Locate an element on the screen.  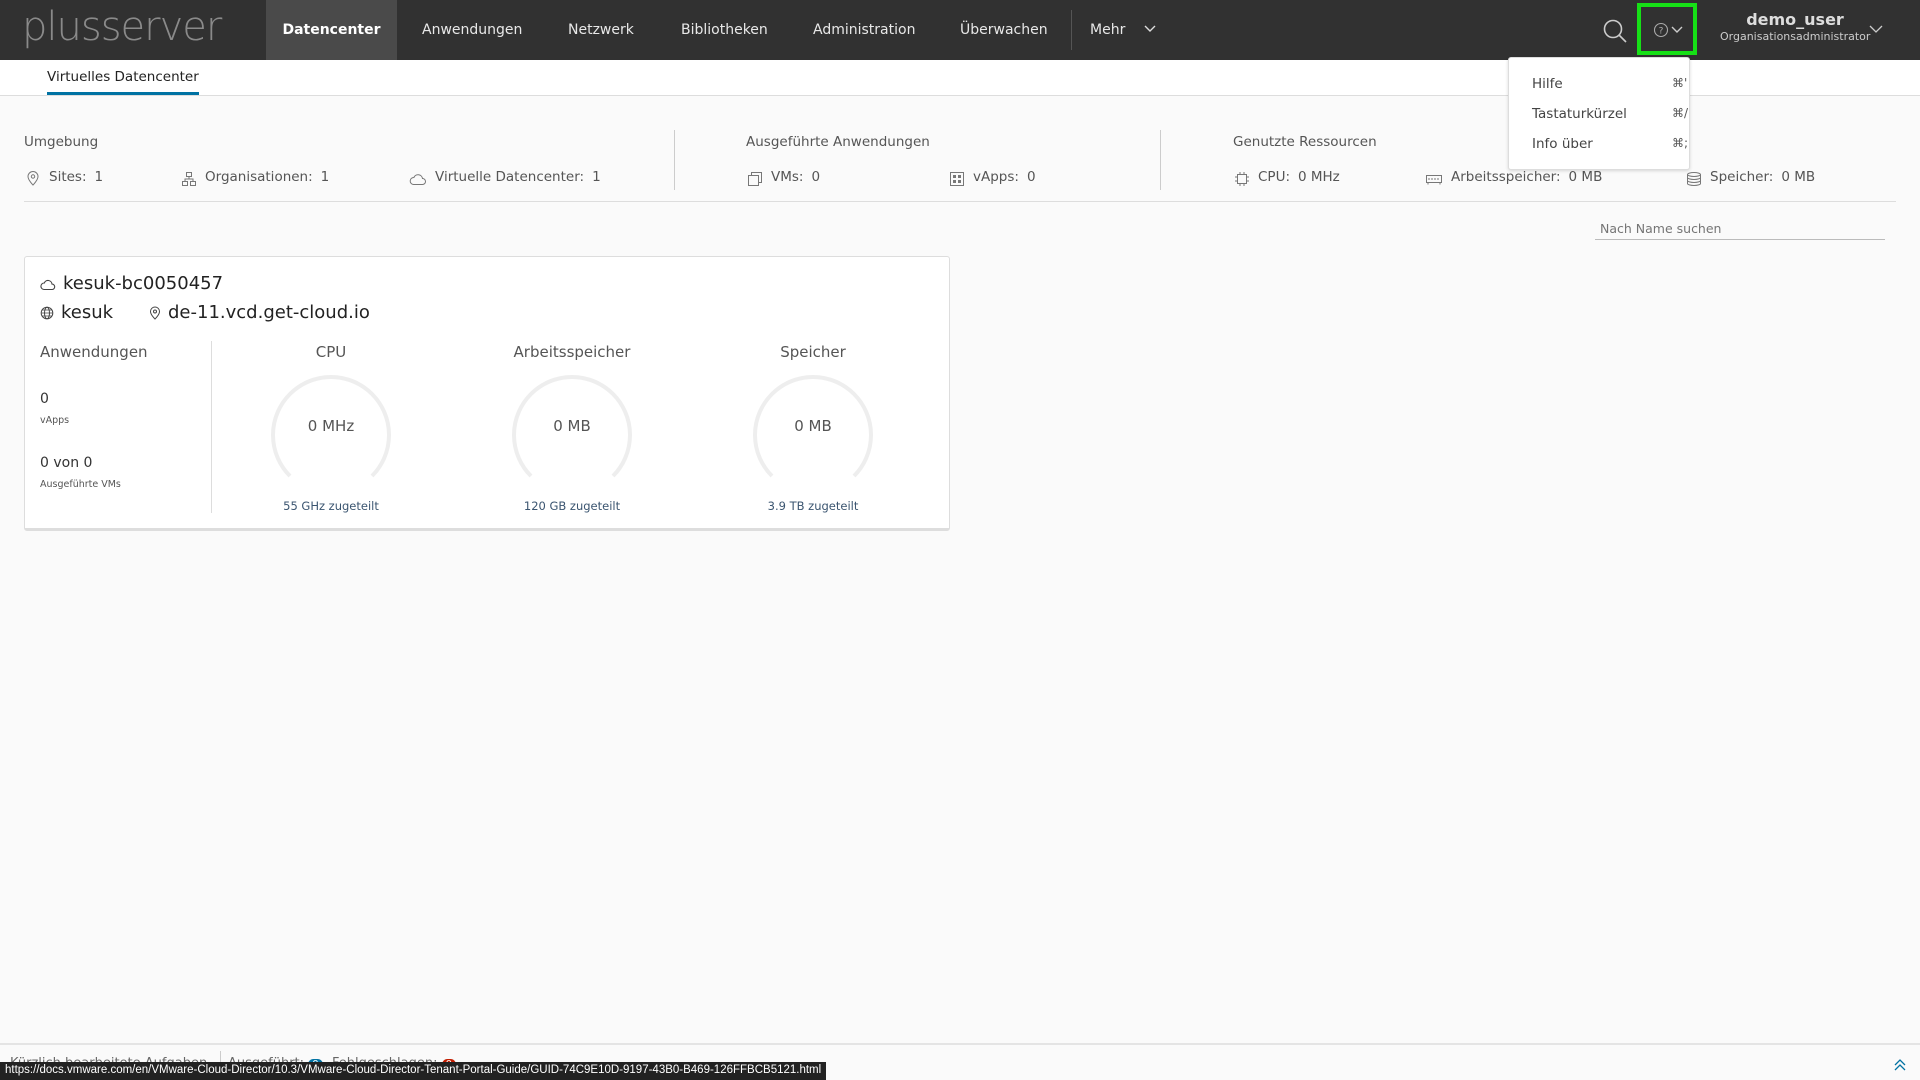
storage-icon is located at coordinates (1694, 179).